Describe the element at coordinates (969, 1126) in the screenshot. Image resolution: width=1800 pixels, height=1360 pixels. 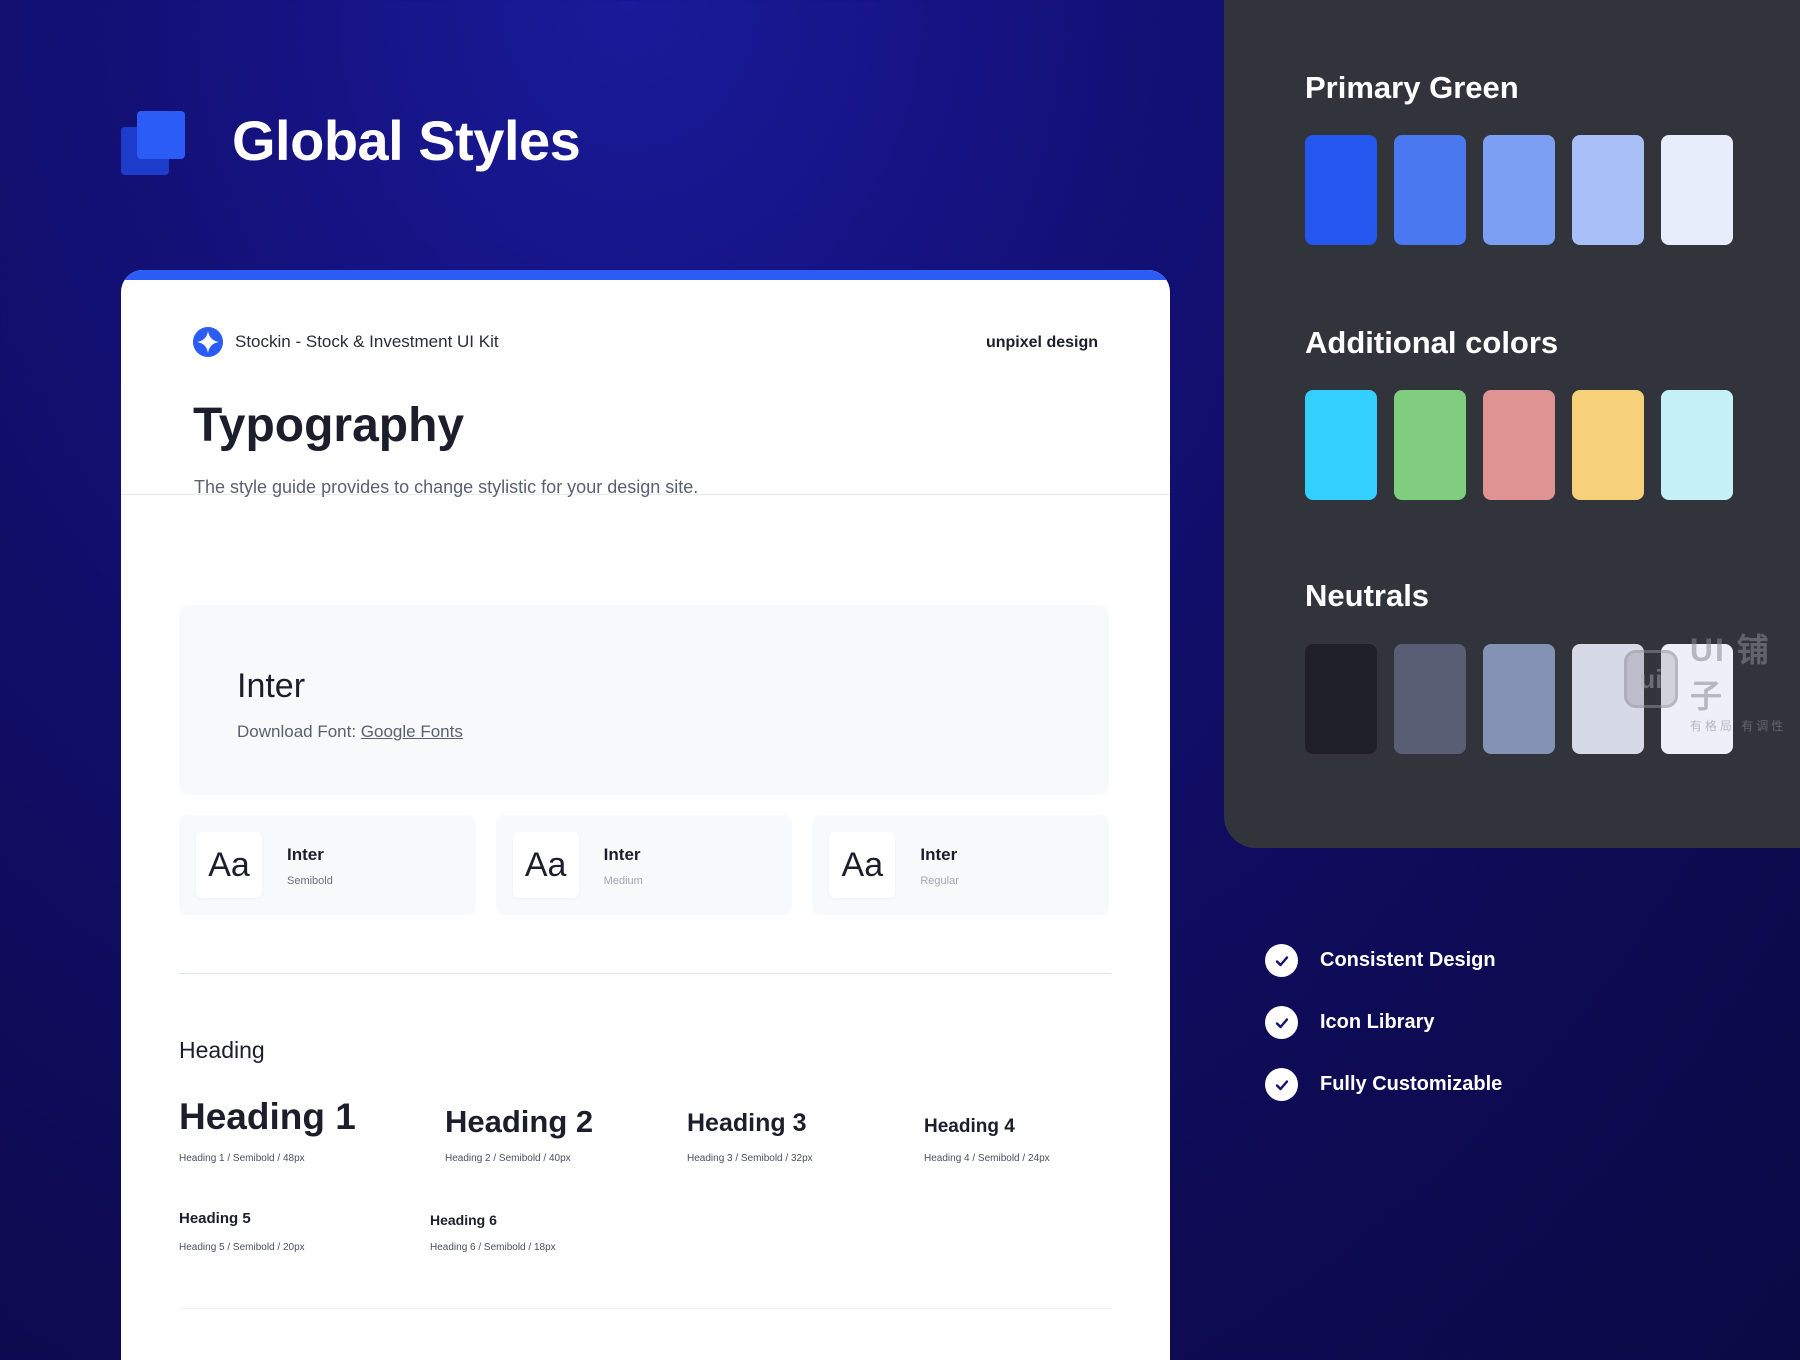
I see `heading-4-sample: Heading 4` at that location.